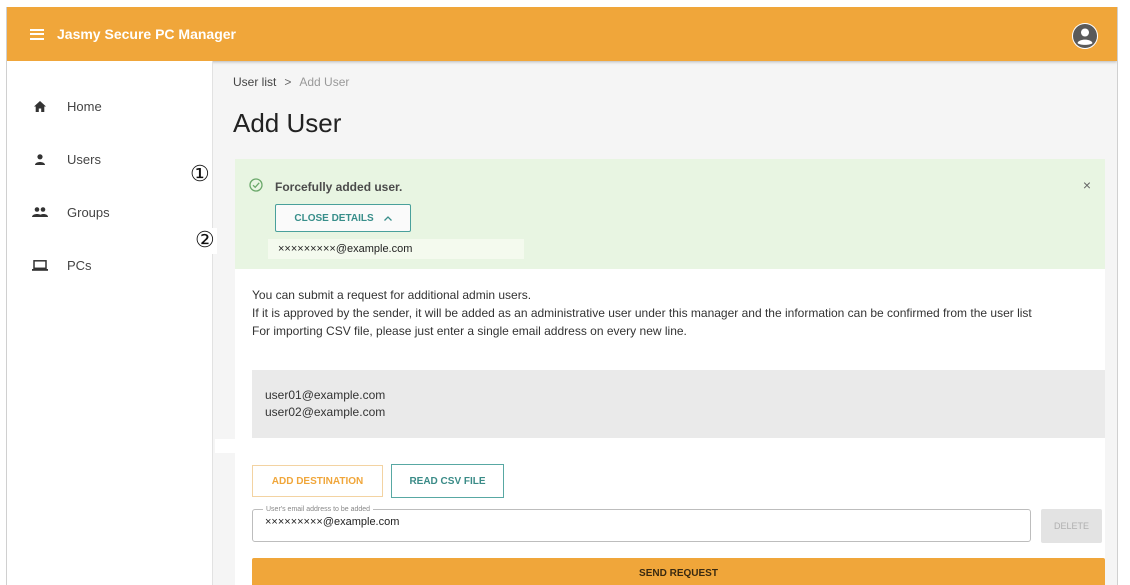  I want to click on check-circle-icon, so click(256, 187).